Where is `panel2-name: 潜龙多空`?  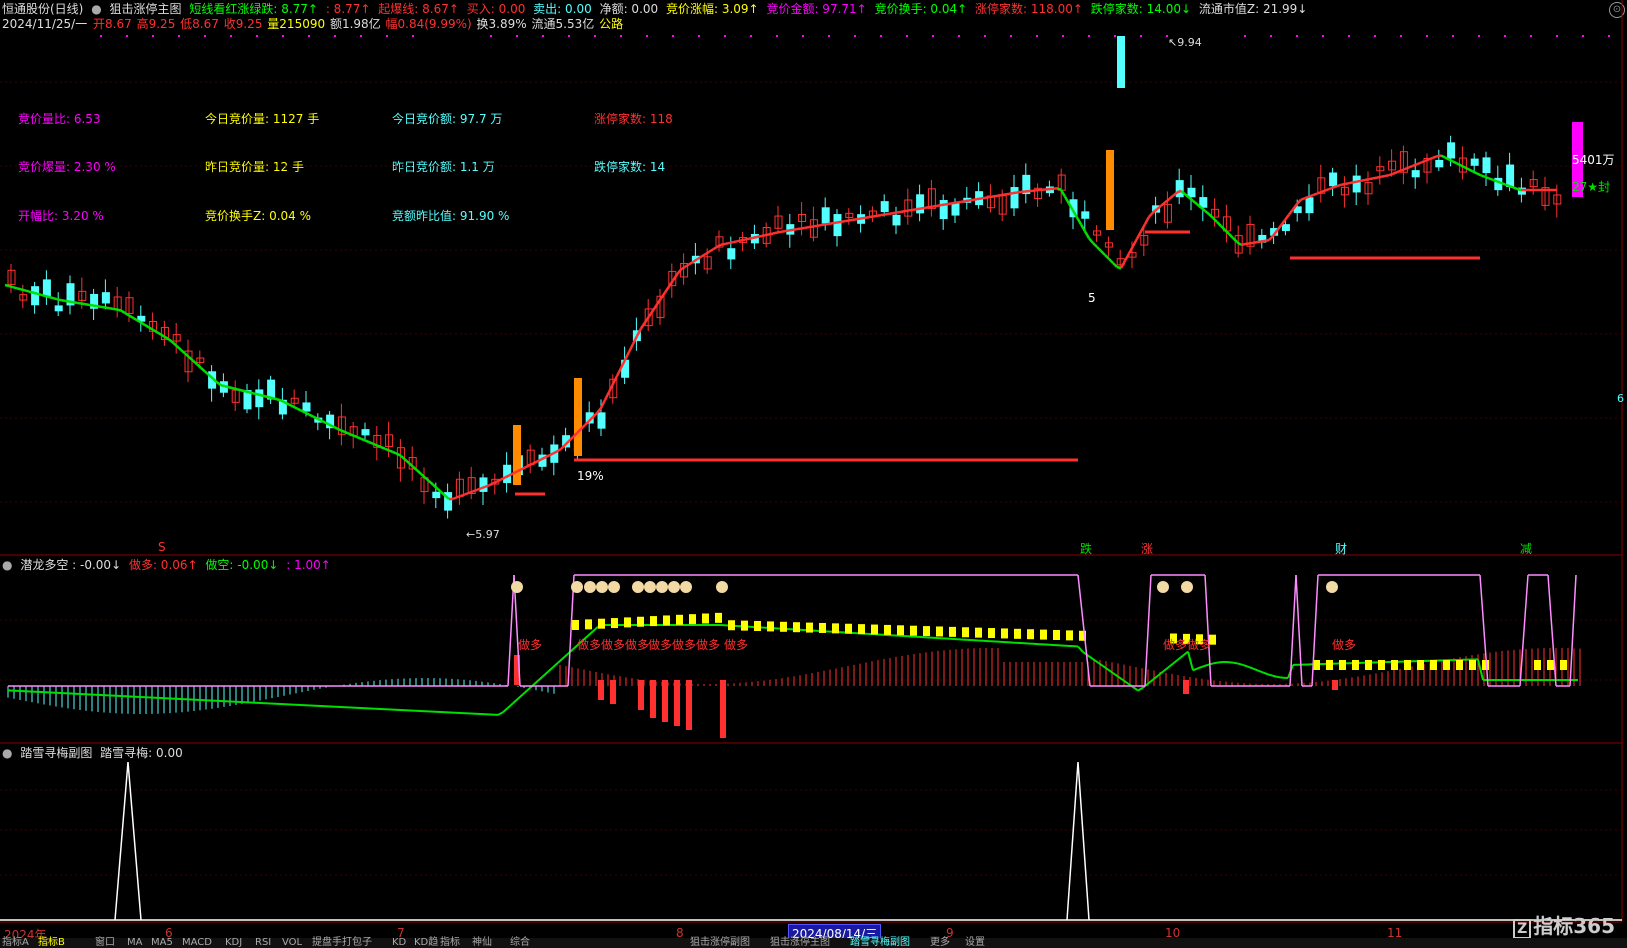 panel2-name: 潜龙多空 is located at coordinates (44, 565).